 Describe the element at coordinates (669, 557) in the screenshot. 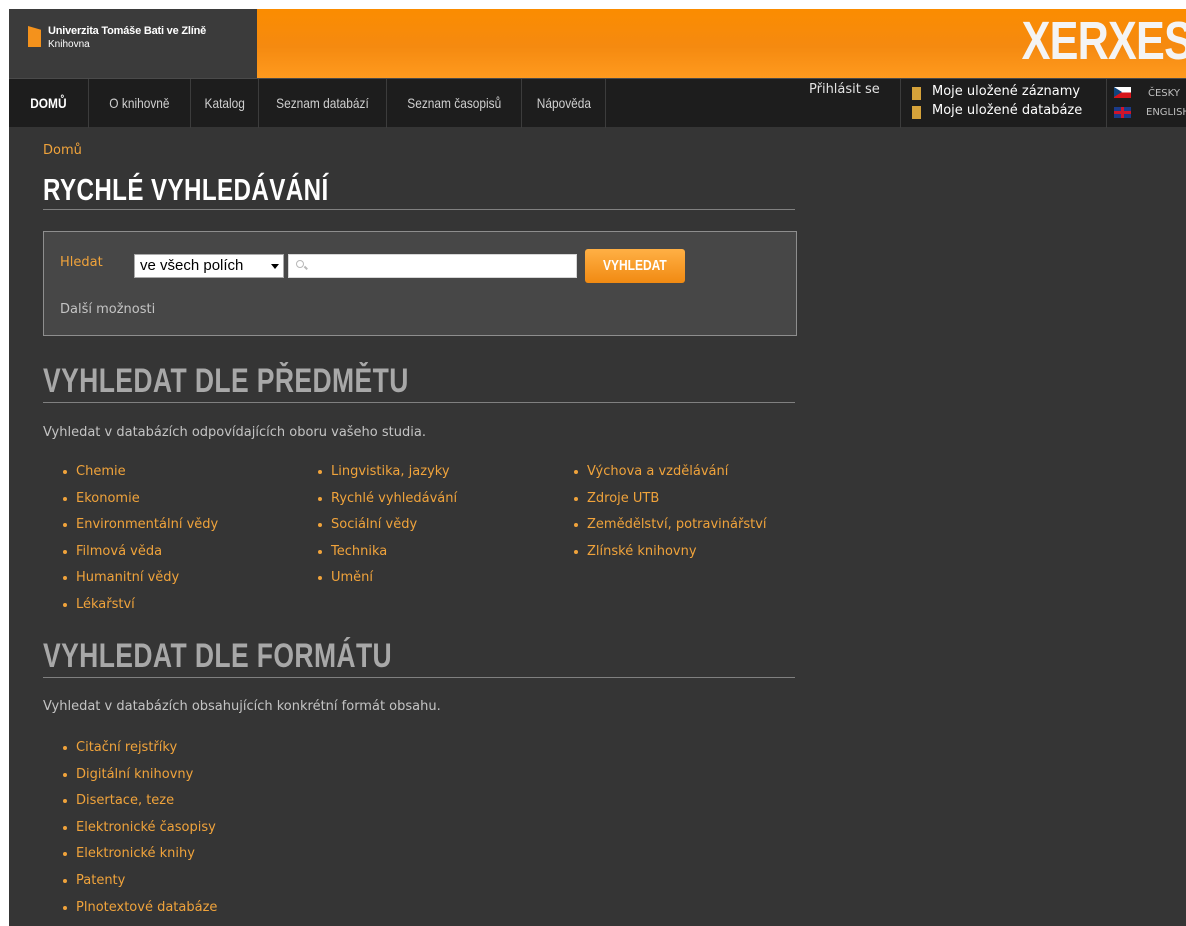

I see `subject-link: Zlínské knihovny` at that location.